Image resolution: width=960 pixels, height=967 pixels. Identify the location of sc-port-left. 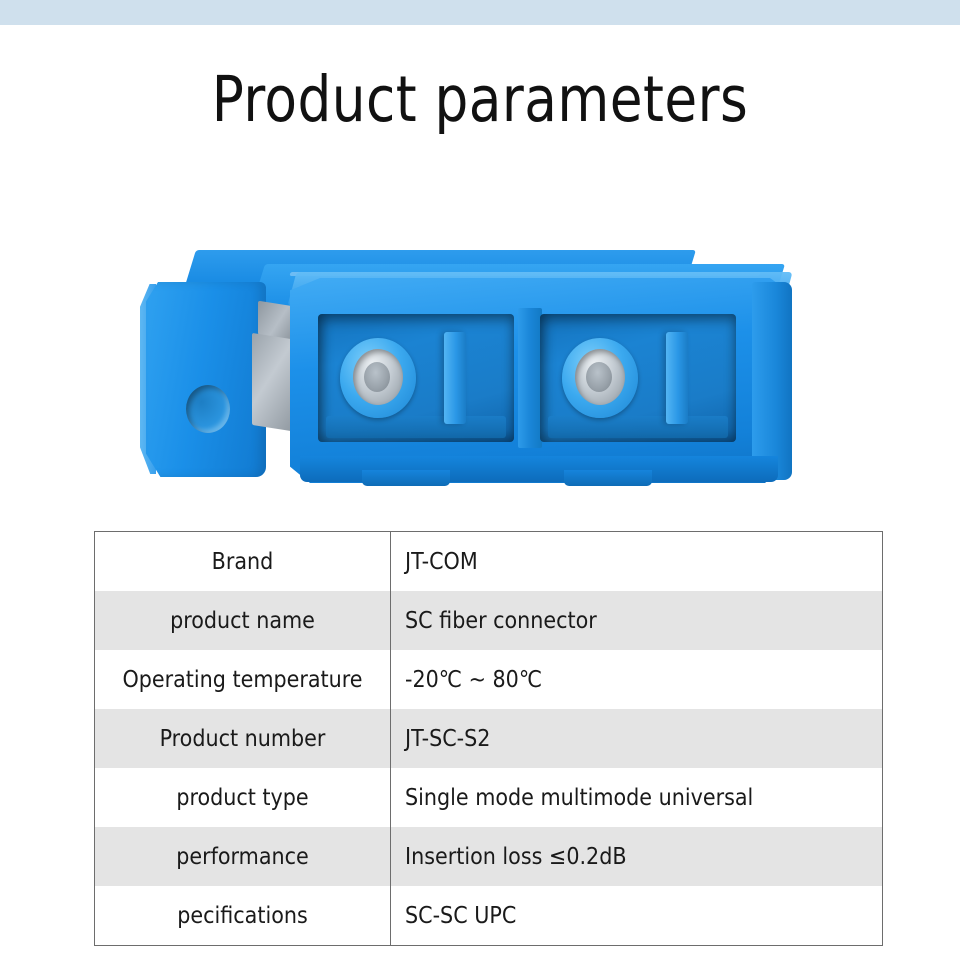
(416, 378).